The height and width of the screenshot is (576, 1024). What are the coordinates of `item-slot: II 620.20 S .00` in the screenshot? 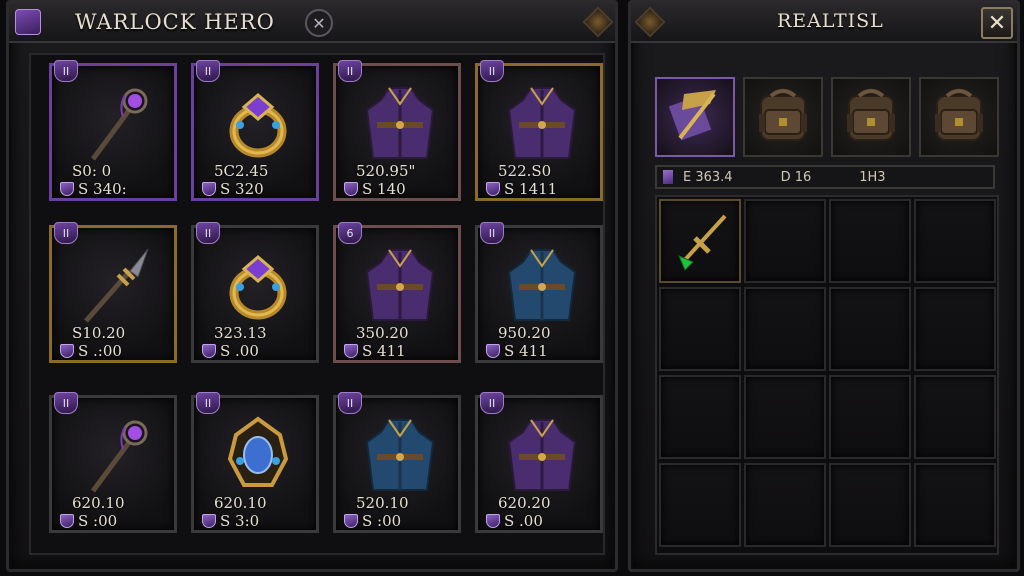 It's located at (539, 462).